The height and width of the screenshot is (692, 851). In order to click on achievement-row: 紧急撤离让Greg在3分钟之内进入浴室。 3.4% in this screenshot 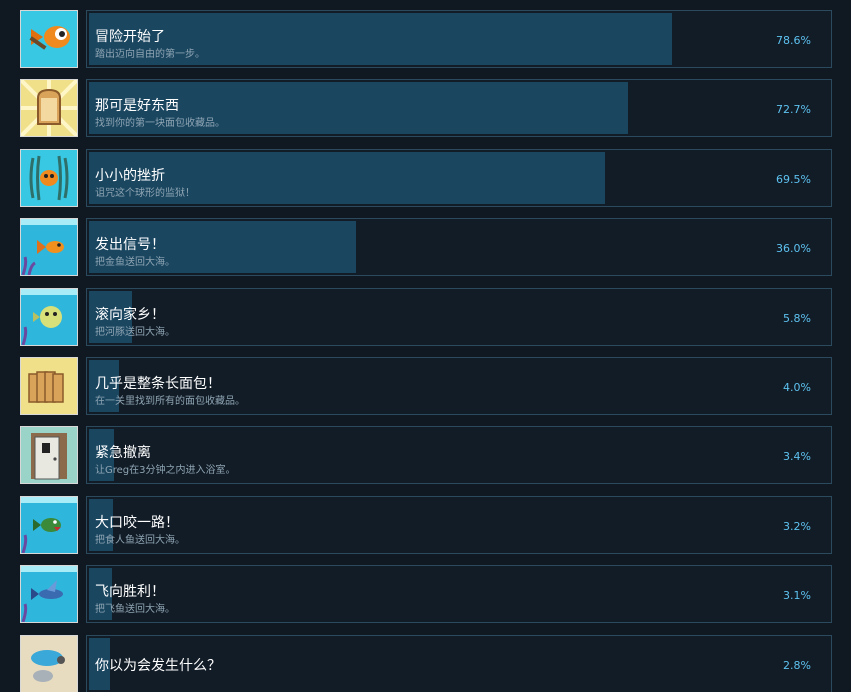, I will do `click(425, 456)`.